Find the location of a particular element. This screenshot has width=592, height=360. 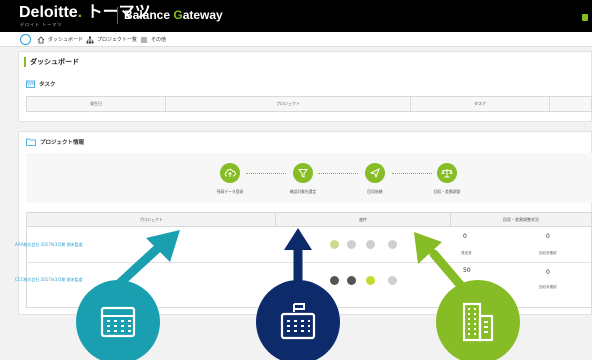

trash-icon is located at coordinates (585, 17).